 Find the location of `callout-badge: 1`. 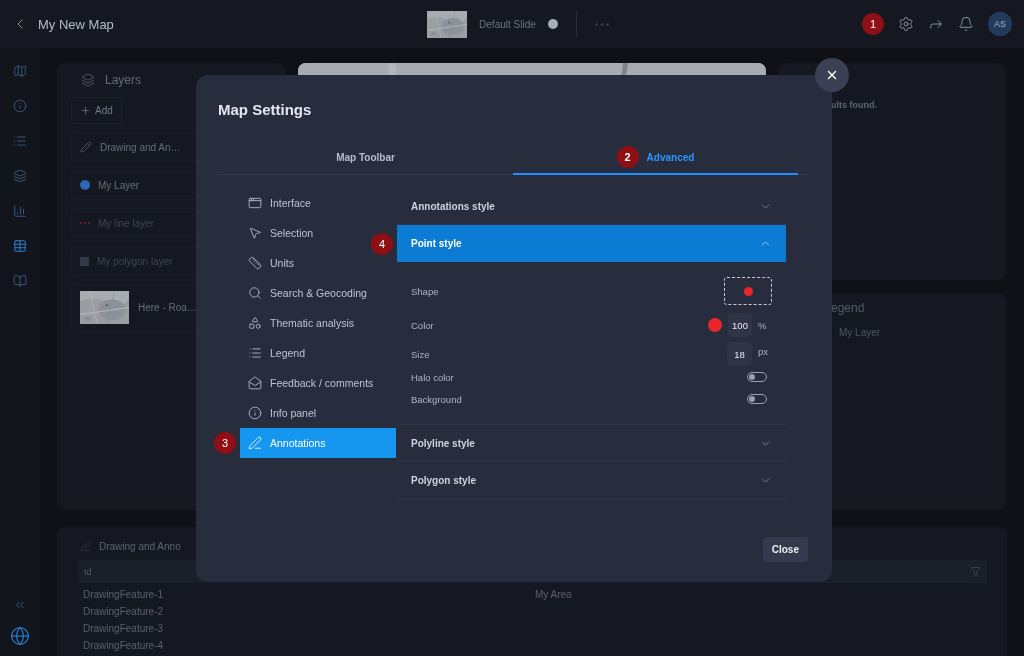

callout-badge: 1 is located at coordinates (873, 24).